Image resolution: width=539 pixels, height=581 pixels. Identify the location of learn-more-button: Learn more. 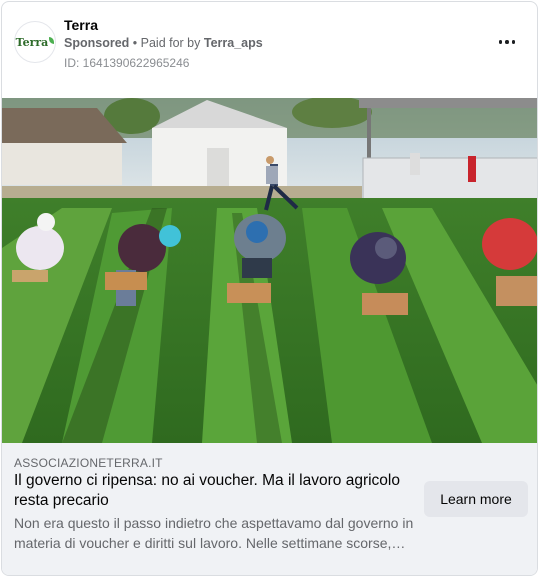
(476, 499).